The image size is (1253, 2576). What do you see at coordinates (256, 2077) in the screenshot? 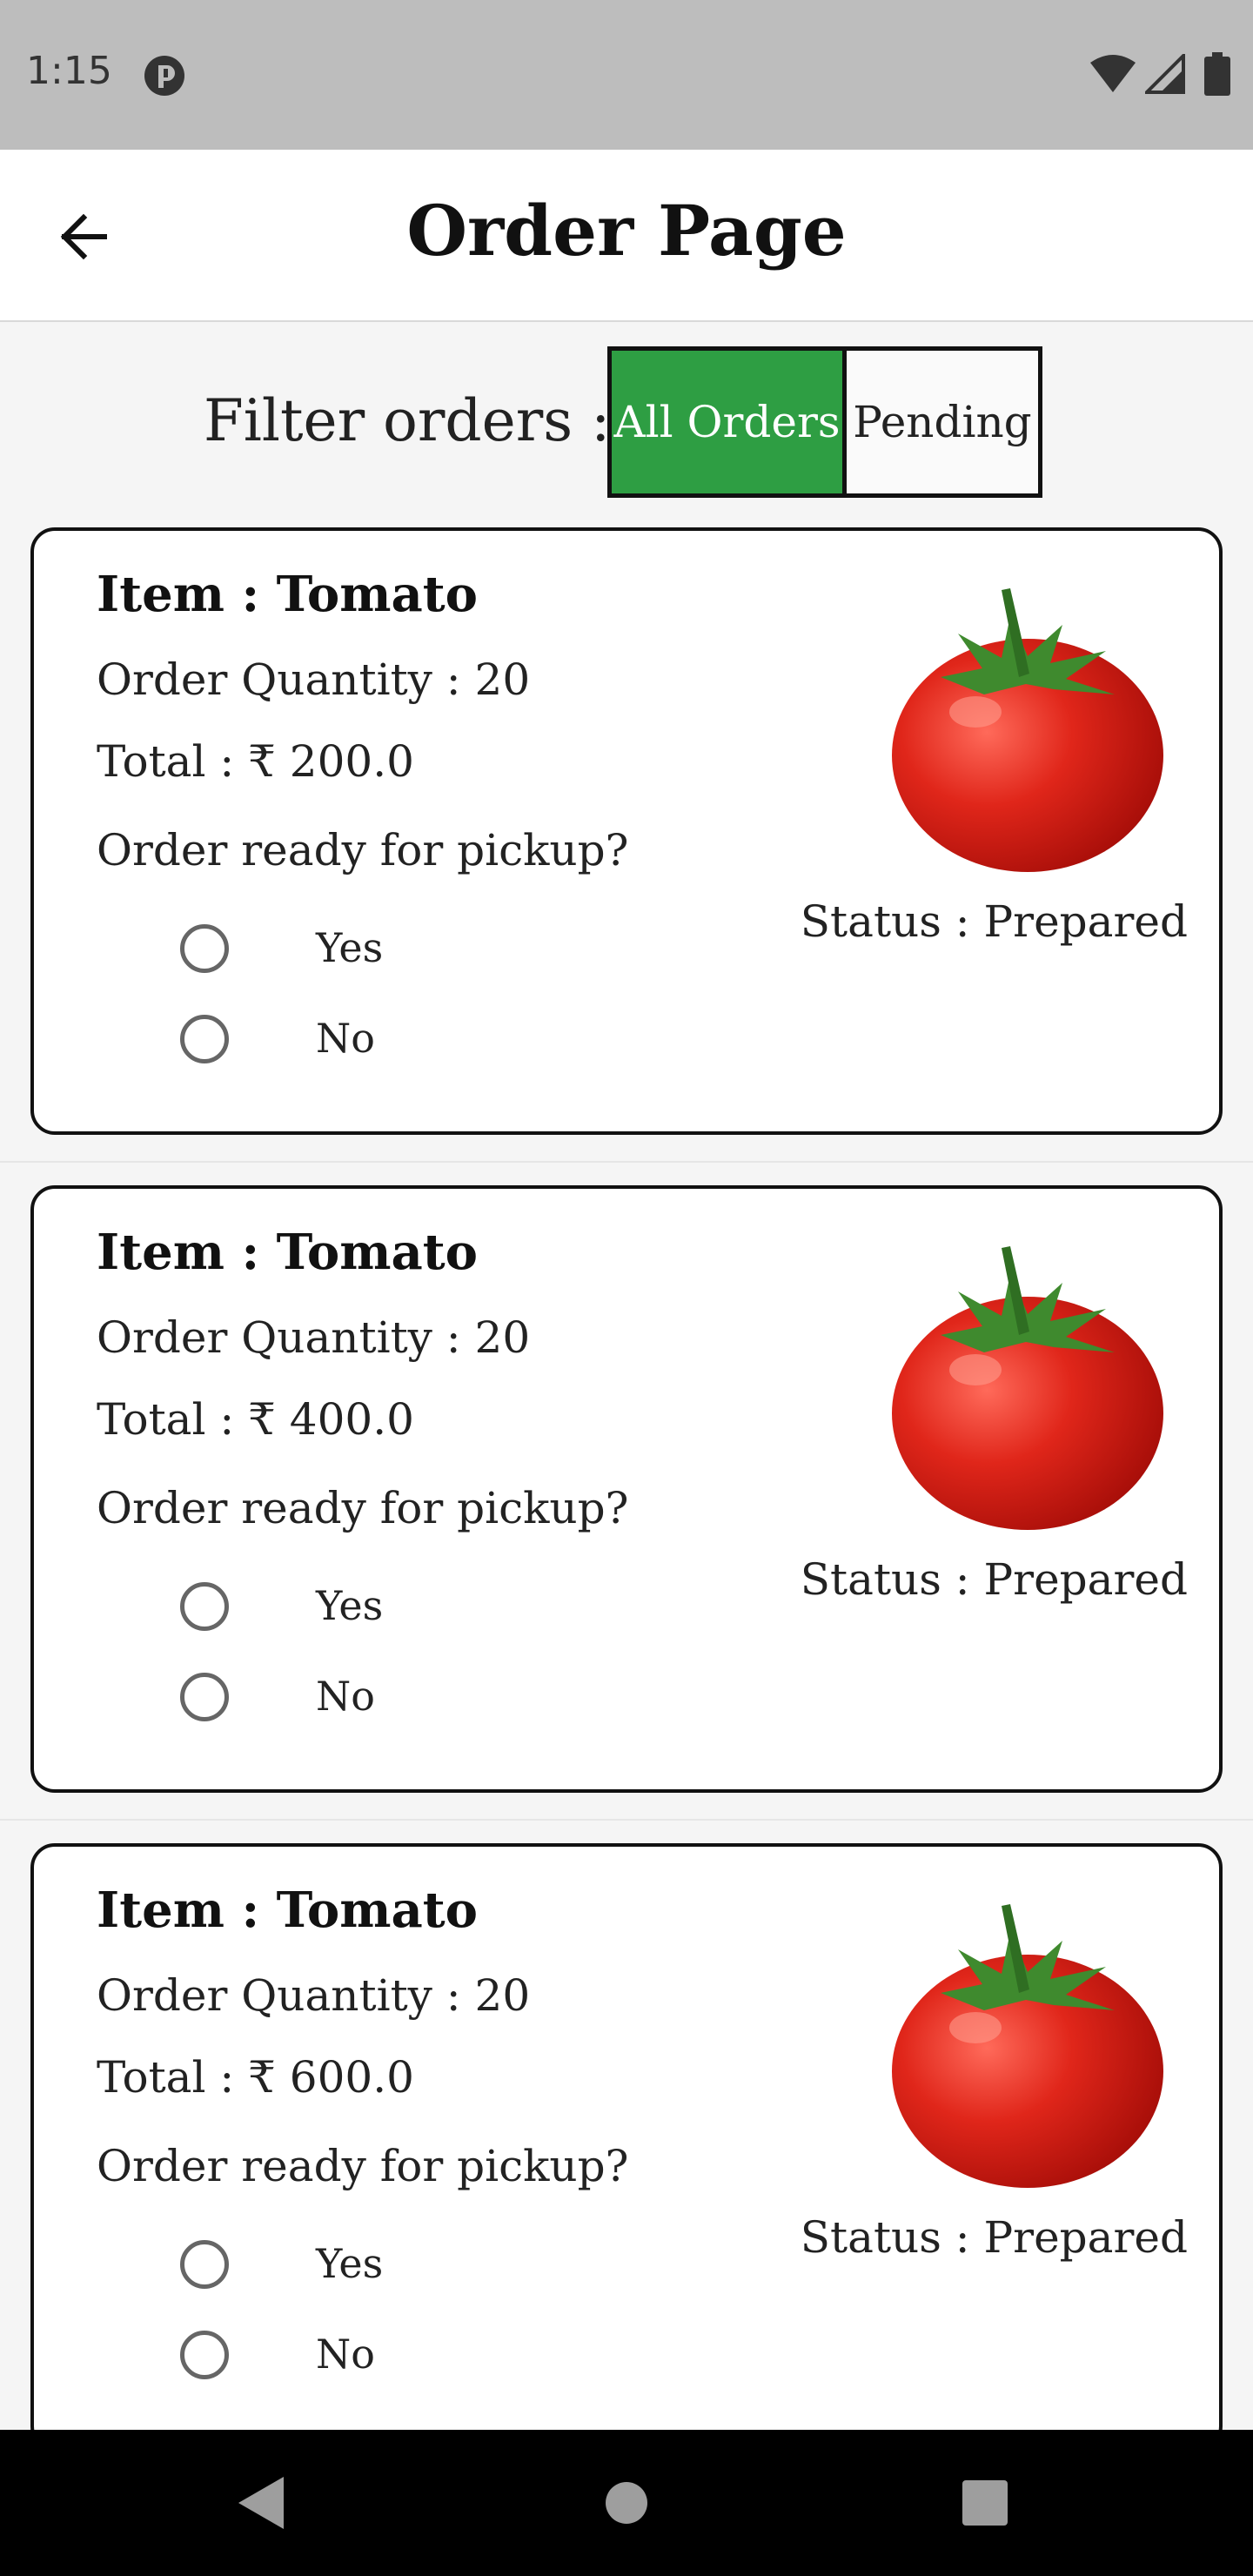
I see `order-total: Total : ₹ 600.0` at bounding box center [256, 2077].